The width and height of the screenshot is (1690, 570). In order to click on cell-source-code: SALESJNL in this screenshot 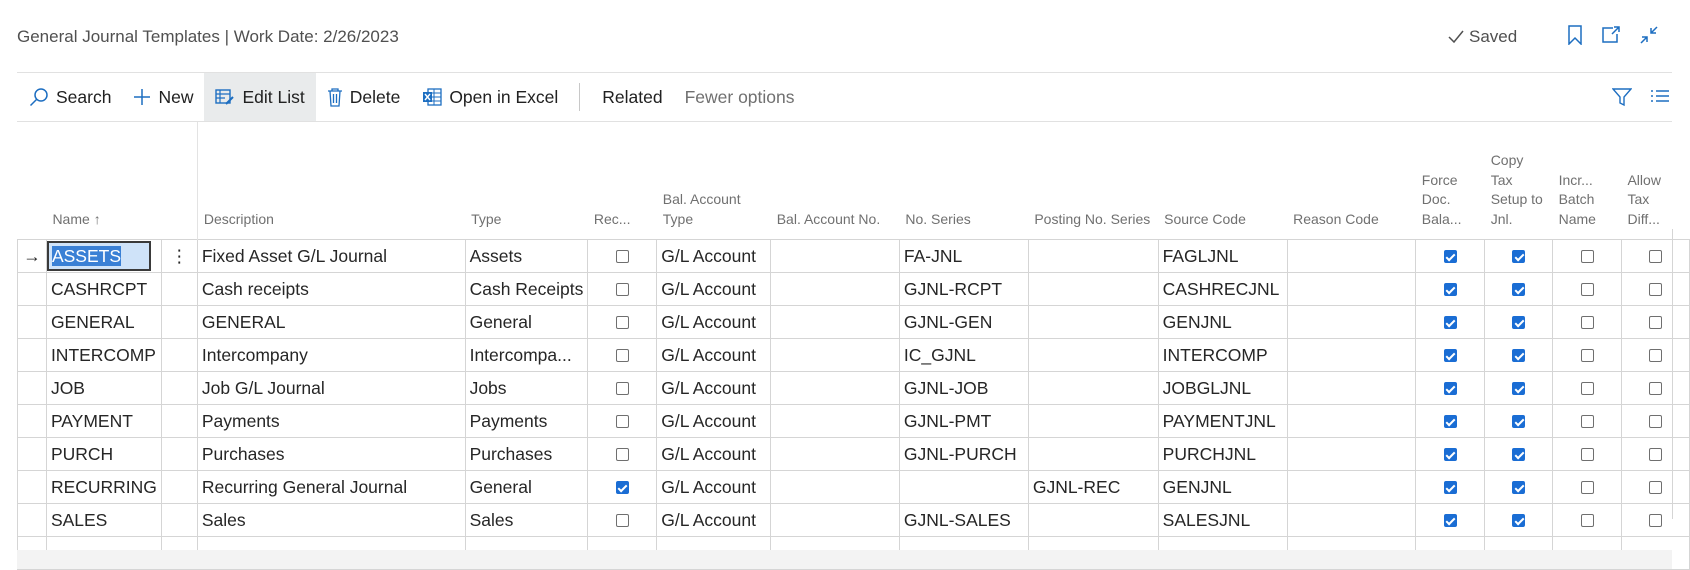, I will do `click(1223, 520)`.